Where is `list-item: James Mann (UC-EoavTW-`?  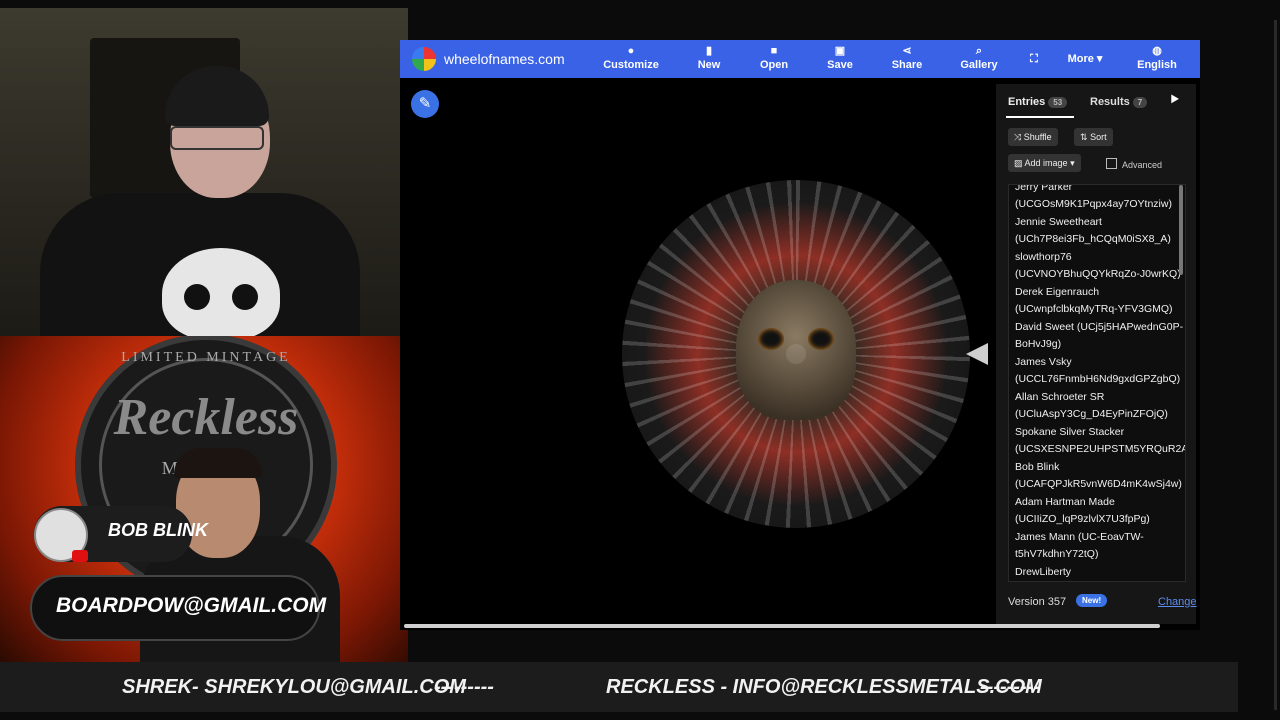 list-item: James Mann (UC-EoavTW- is located at coordinates (1079, 537).